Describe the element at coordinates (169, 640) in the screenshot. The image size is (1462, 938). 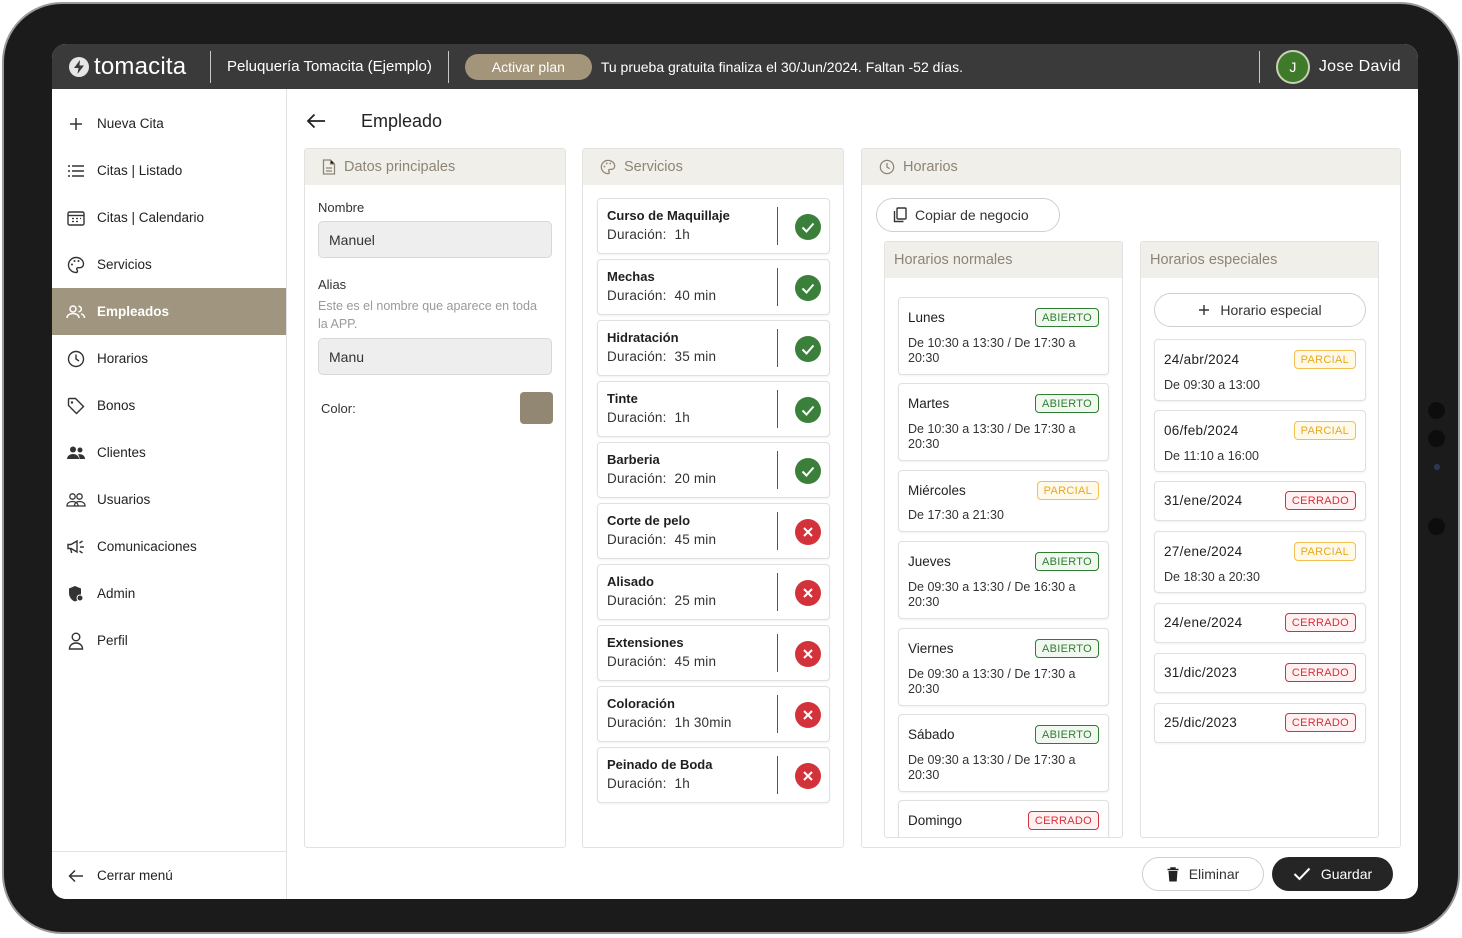
I see `sidebar-item-perfil: Perfil` at that location.